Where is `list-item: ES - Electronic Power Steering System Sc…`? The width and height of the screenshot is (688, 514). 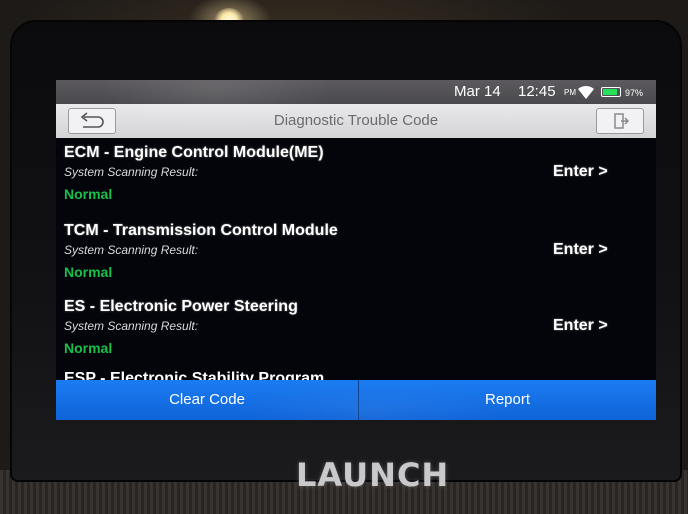 list-item: ES - Electronic Power Steering System Sc… is located at coordinates (356, 338).